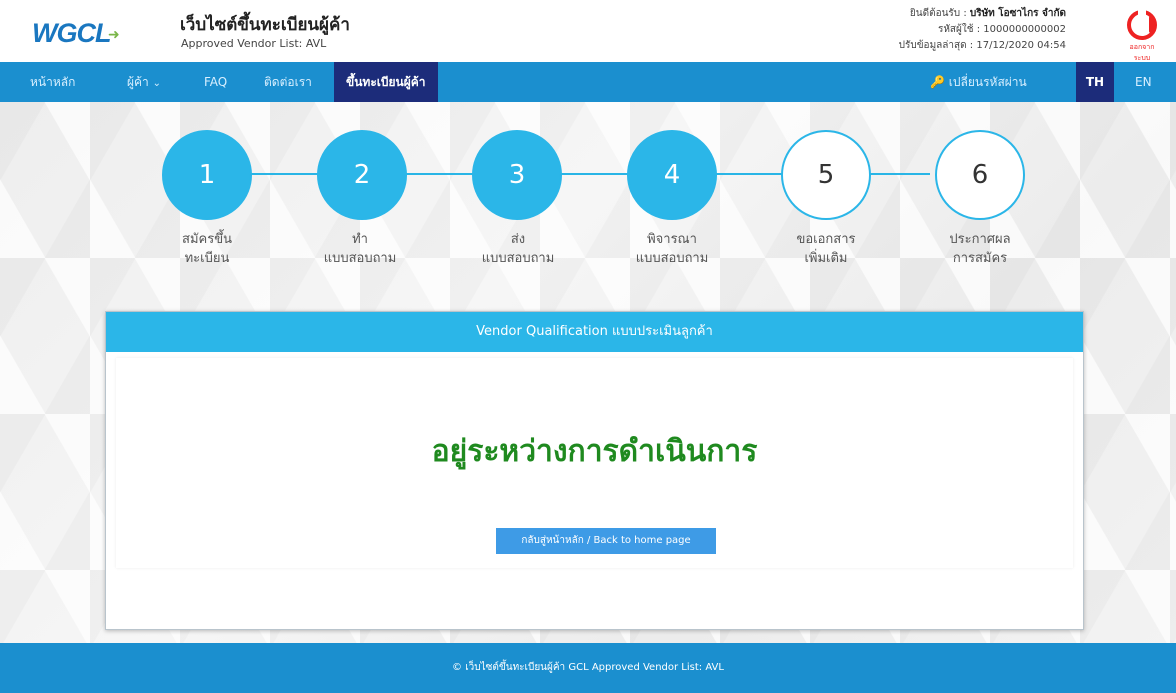 This screenshot has height=693, width=1176. Describe the element at coordinates (606, 541) in the screenshot. I see `back-to-home-button: กลับสู่หน้าหลัก / Back to home page` at that location.